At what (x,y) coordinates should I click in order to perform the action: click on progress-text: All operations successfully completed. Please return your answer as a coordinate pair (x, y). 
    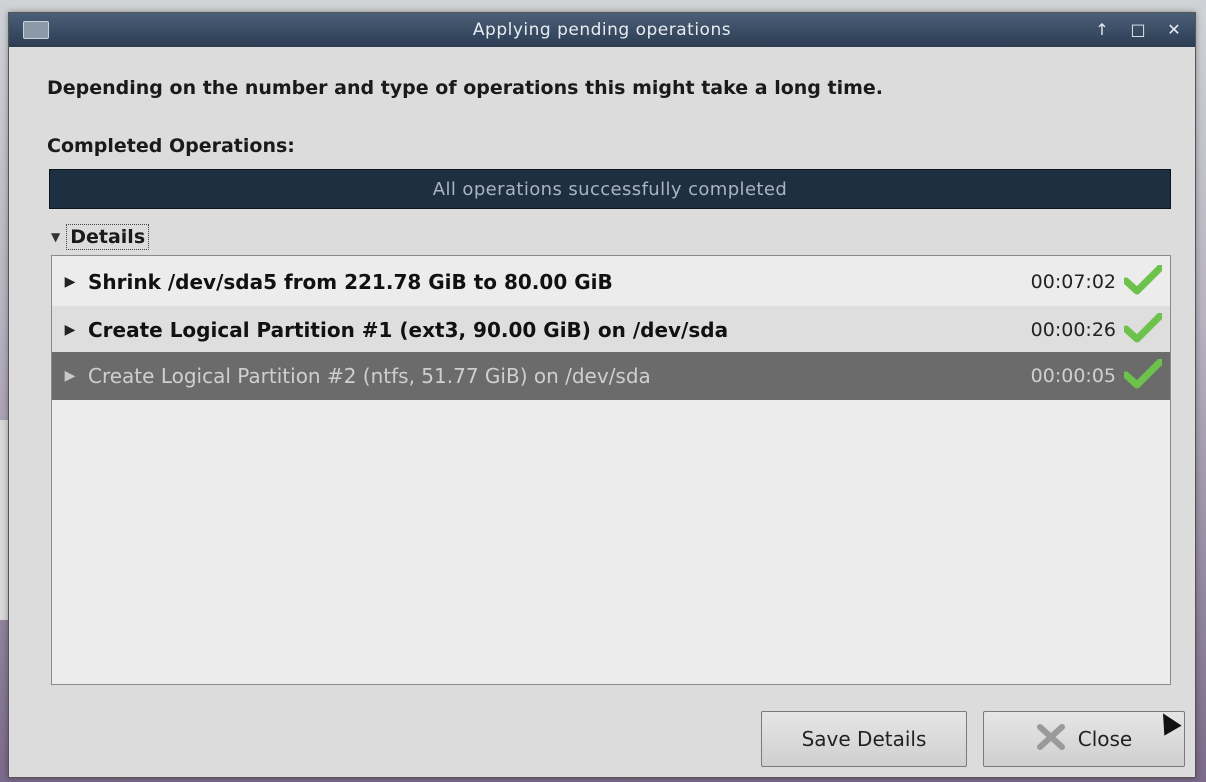
    Looking at the image, I should click on (610, 189).